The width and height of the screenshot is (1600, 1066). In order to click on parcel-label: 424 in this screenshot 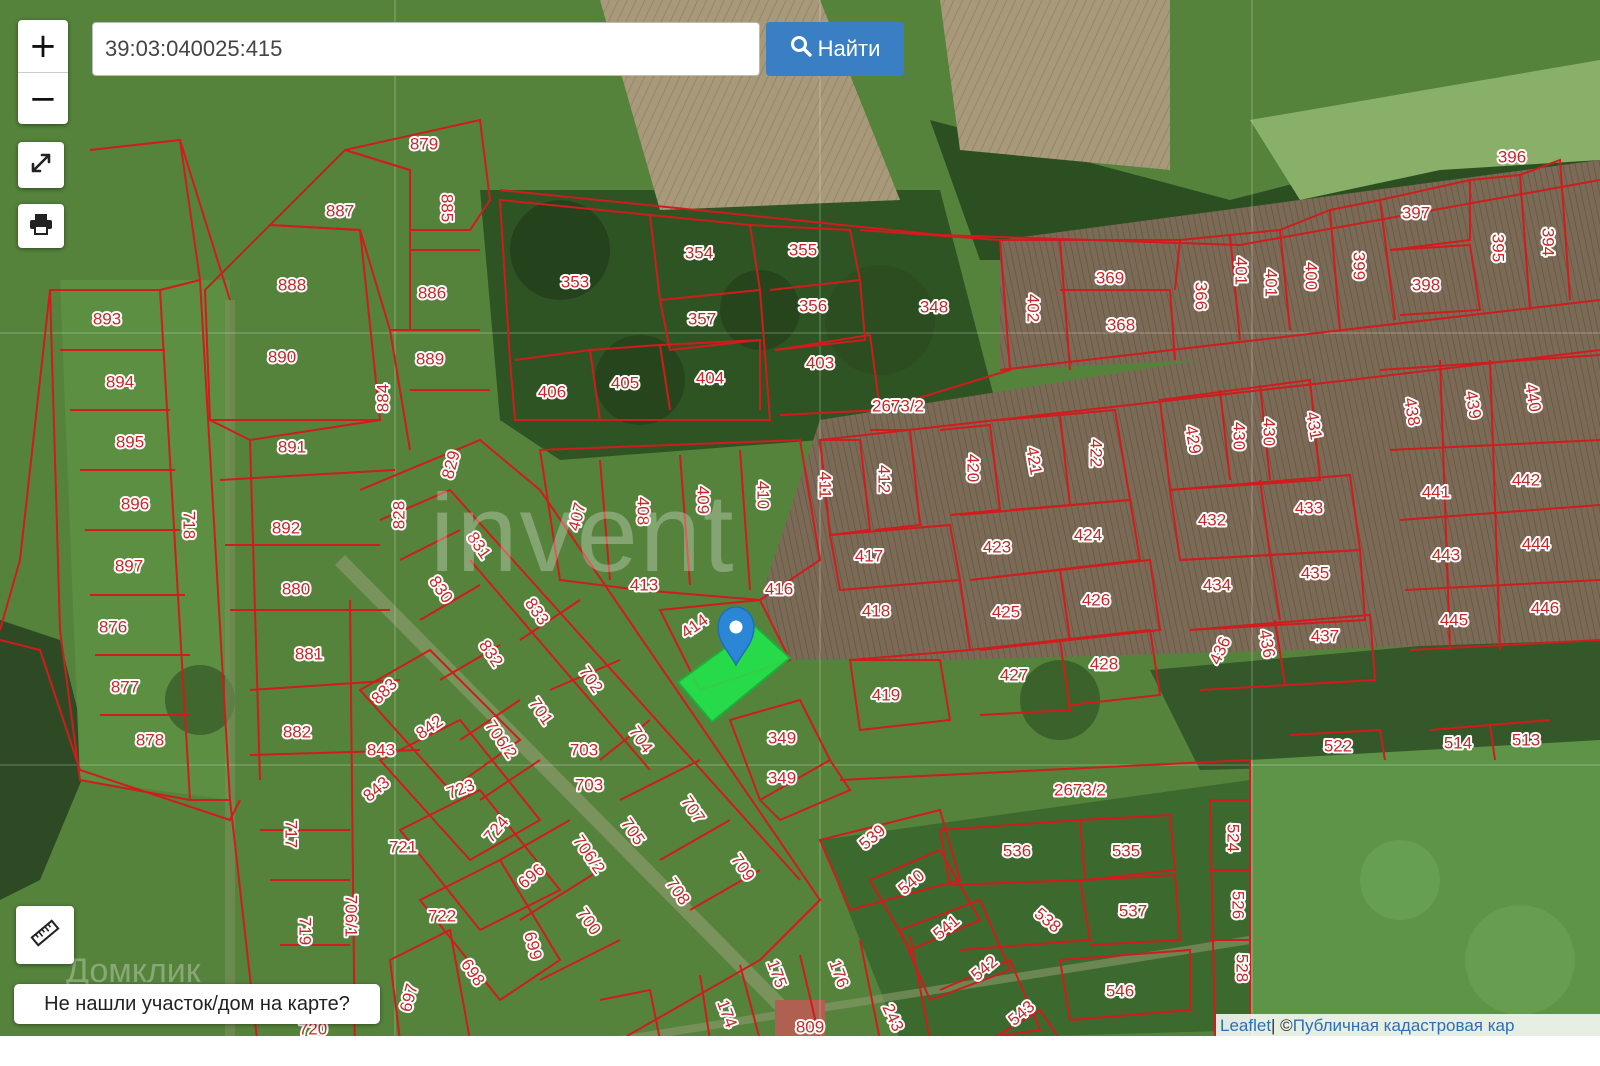, I will do `click(1088, 534)`.